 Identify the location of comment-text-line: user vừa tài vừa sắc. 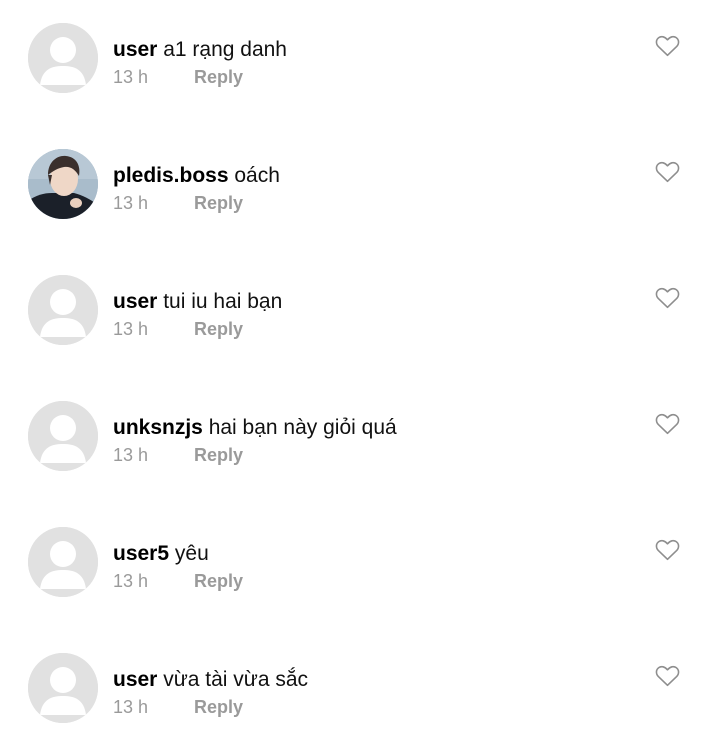
(210, 680).